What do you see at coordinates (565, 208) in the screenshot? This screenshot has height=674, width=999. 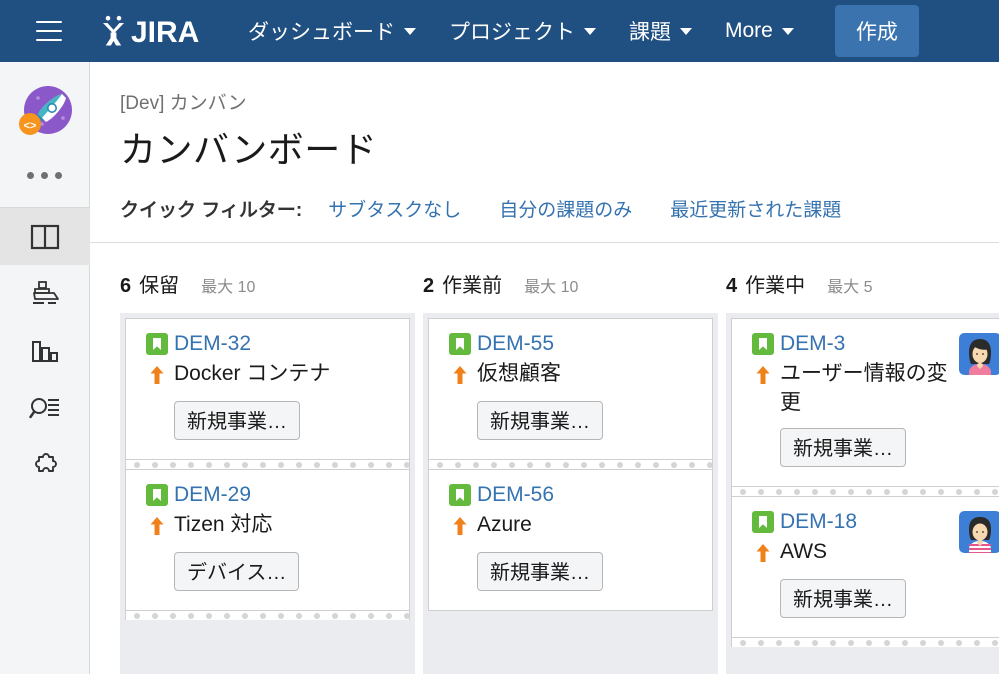 I see `quick-filter-only-my-issues: 自分の課題のみ` at bounding box center [565, 208].